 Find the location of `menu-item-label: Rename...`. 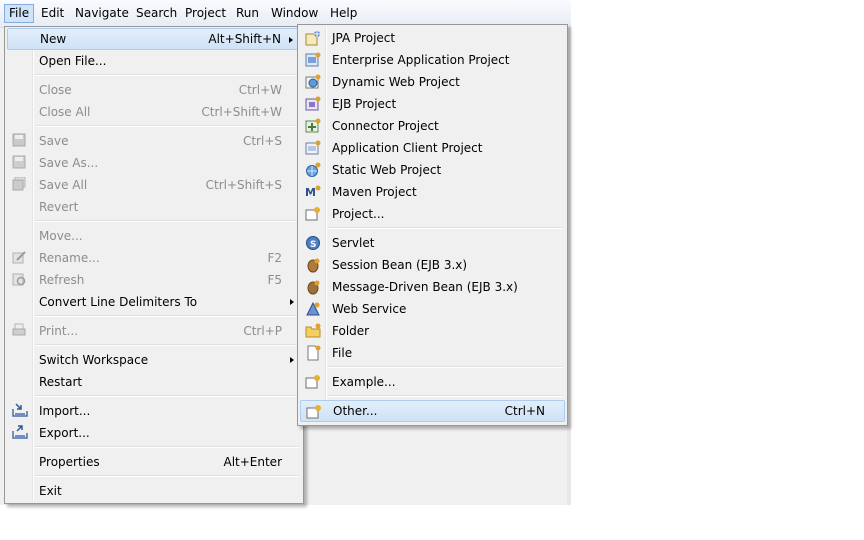

menu-item-label: Rename... is located at coordinates (69, 258).